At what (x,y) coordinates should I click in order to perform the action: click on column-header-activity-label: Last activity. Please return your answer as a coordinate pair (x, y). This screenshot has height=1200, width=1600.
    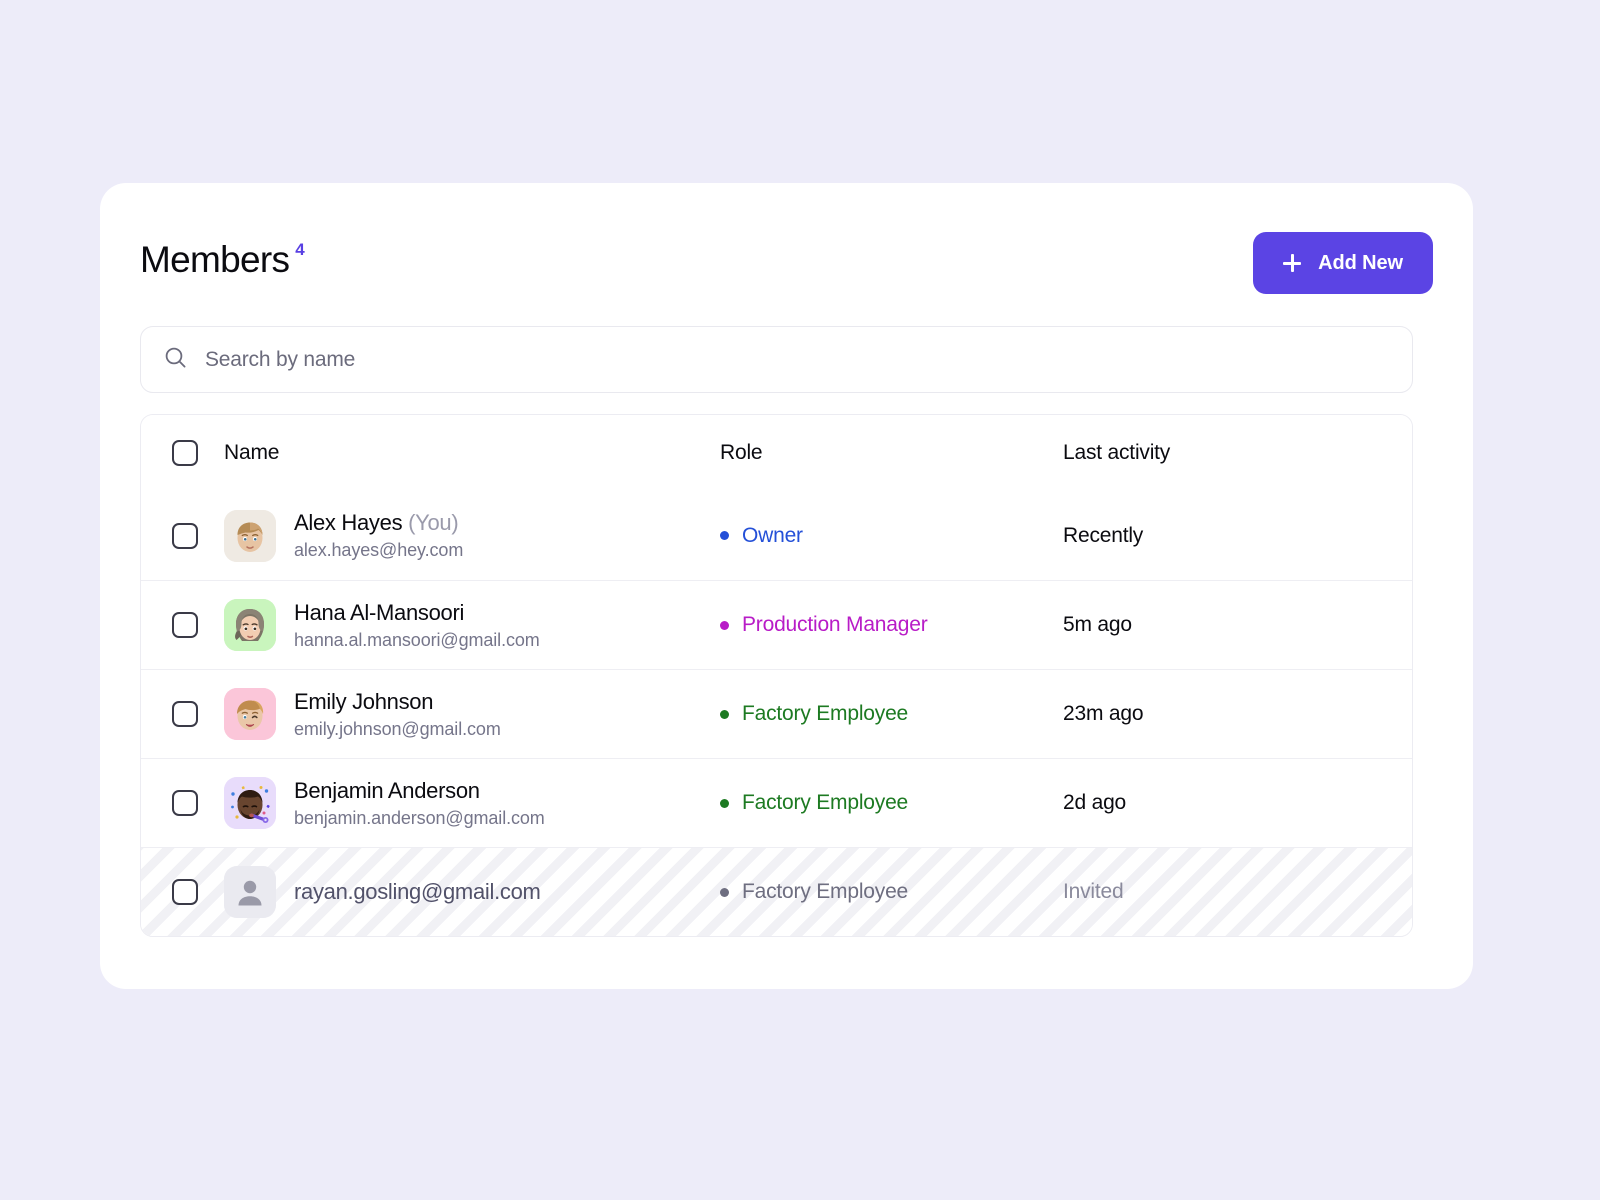
    Looking at the image, I should click on (1117, 452).